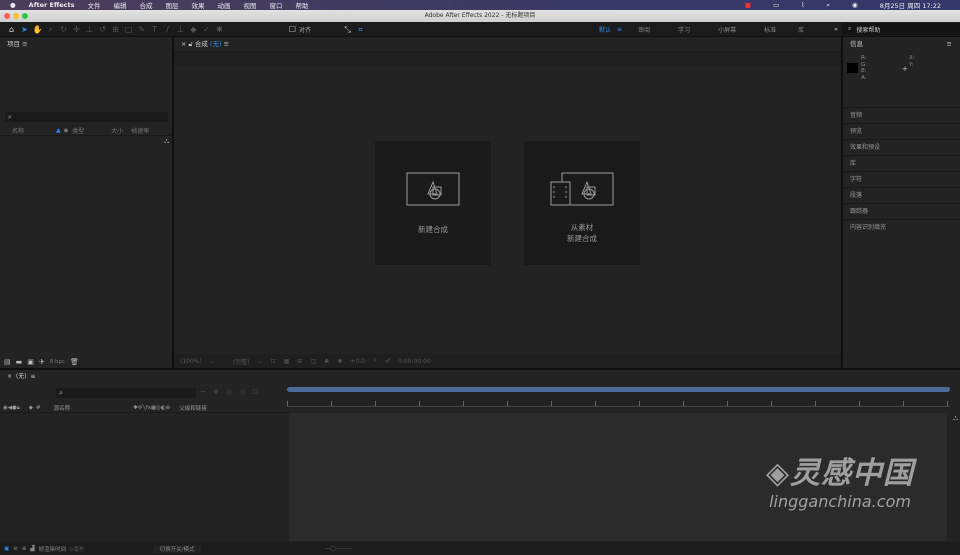 This screenshot has height=555, width=960. What do you see at coordinates (89, 29) in the screenshot?
I see `dolly-tool-icon: ⊥` at bounding box center [89, 29].